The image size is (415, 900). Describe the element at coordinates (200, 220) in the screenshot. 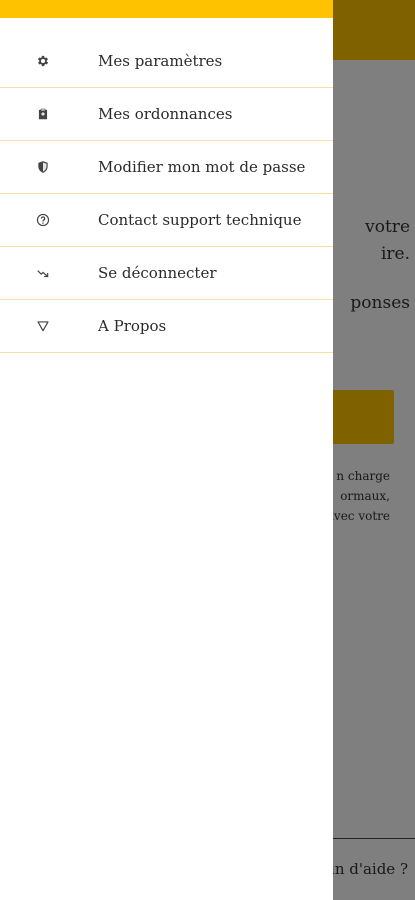

I see `menu-item-label: Contact support technique` at that location.